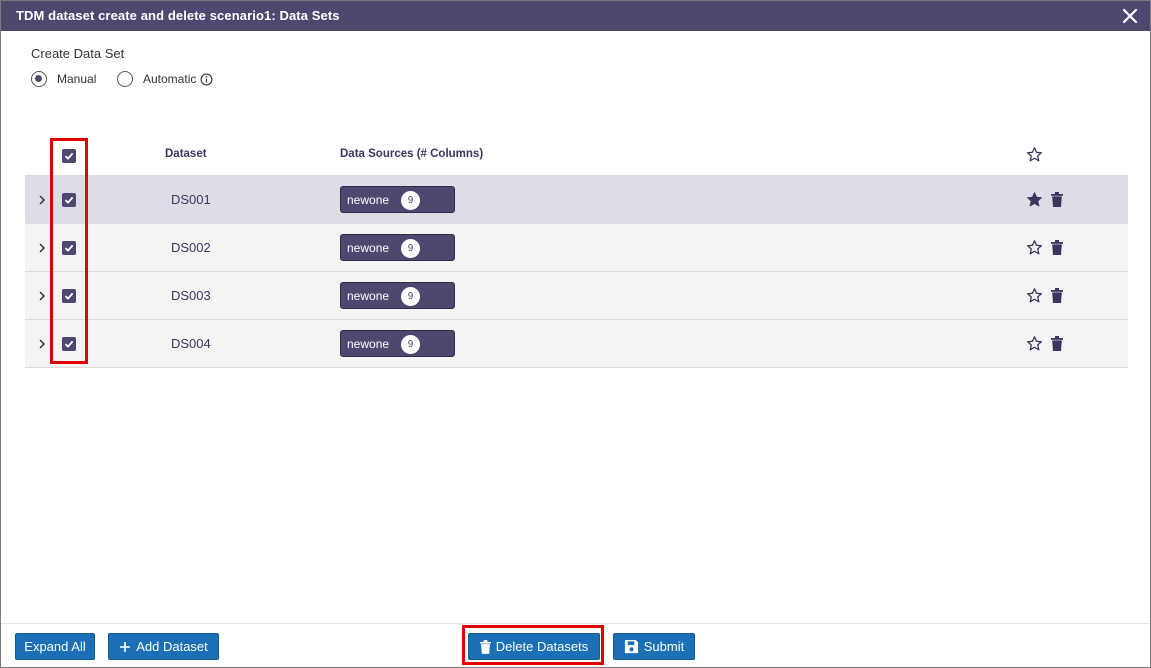 This screenshot has width=1151, height=668. I want to click on submit-button: Submit, so click(654, 646).